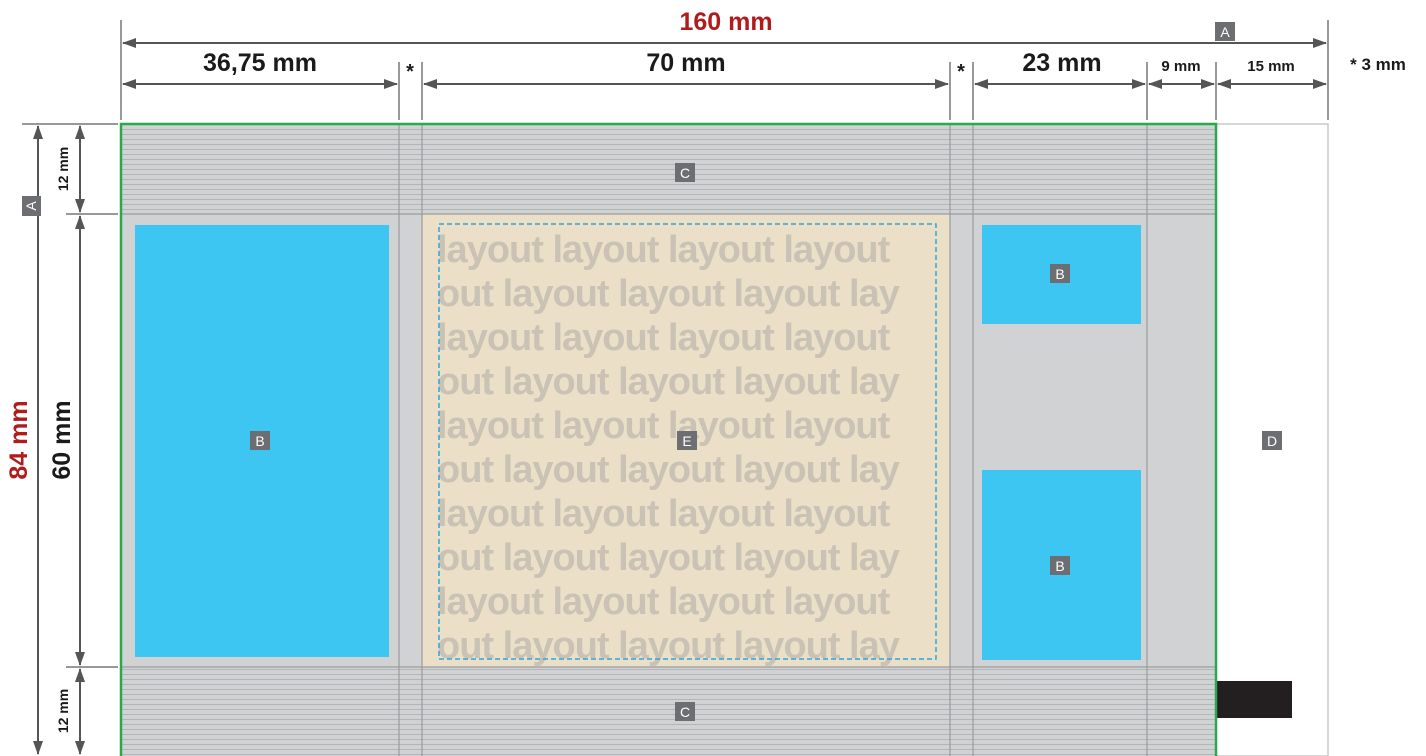  What do you see at coordinates (63, 169) in the screenshot?
I see `top-height-label: 12 mm` at bounding box center [63, 169].